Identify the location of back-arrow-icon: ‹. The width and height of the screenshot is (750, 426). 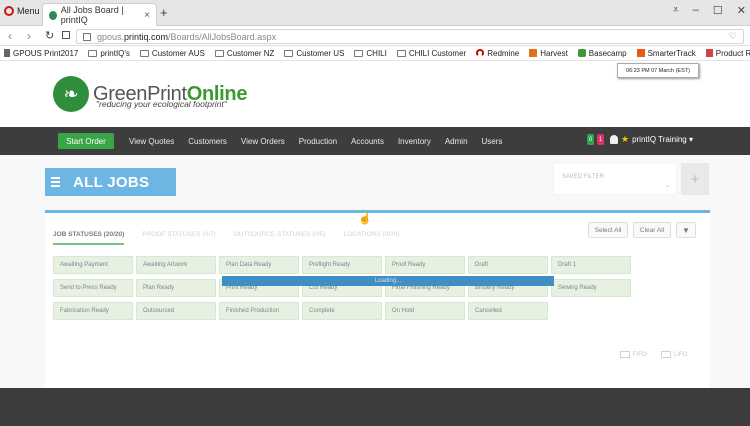
(10, 36).